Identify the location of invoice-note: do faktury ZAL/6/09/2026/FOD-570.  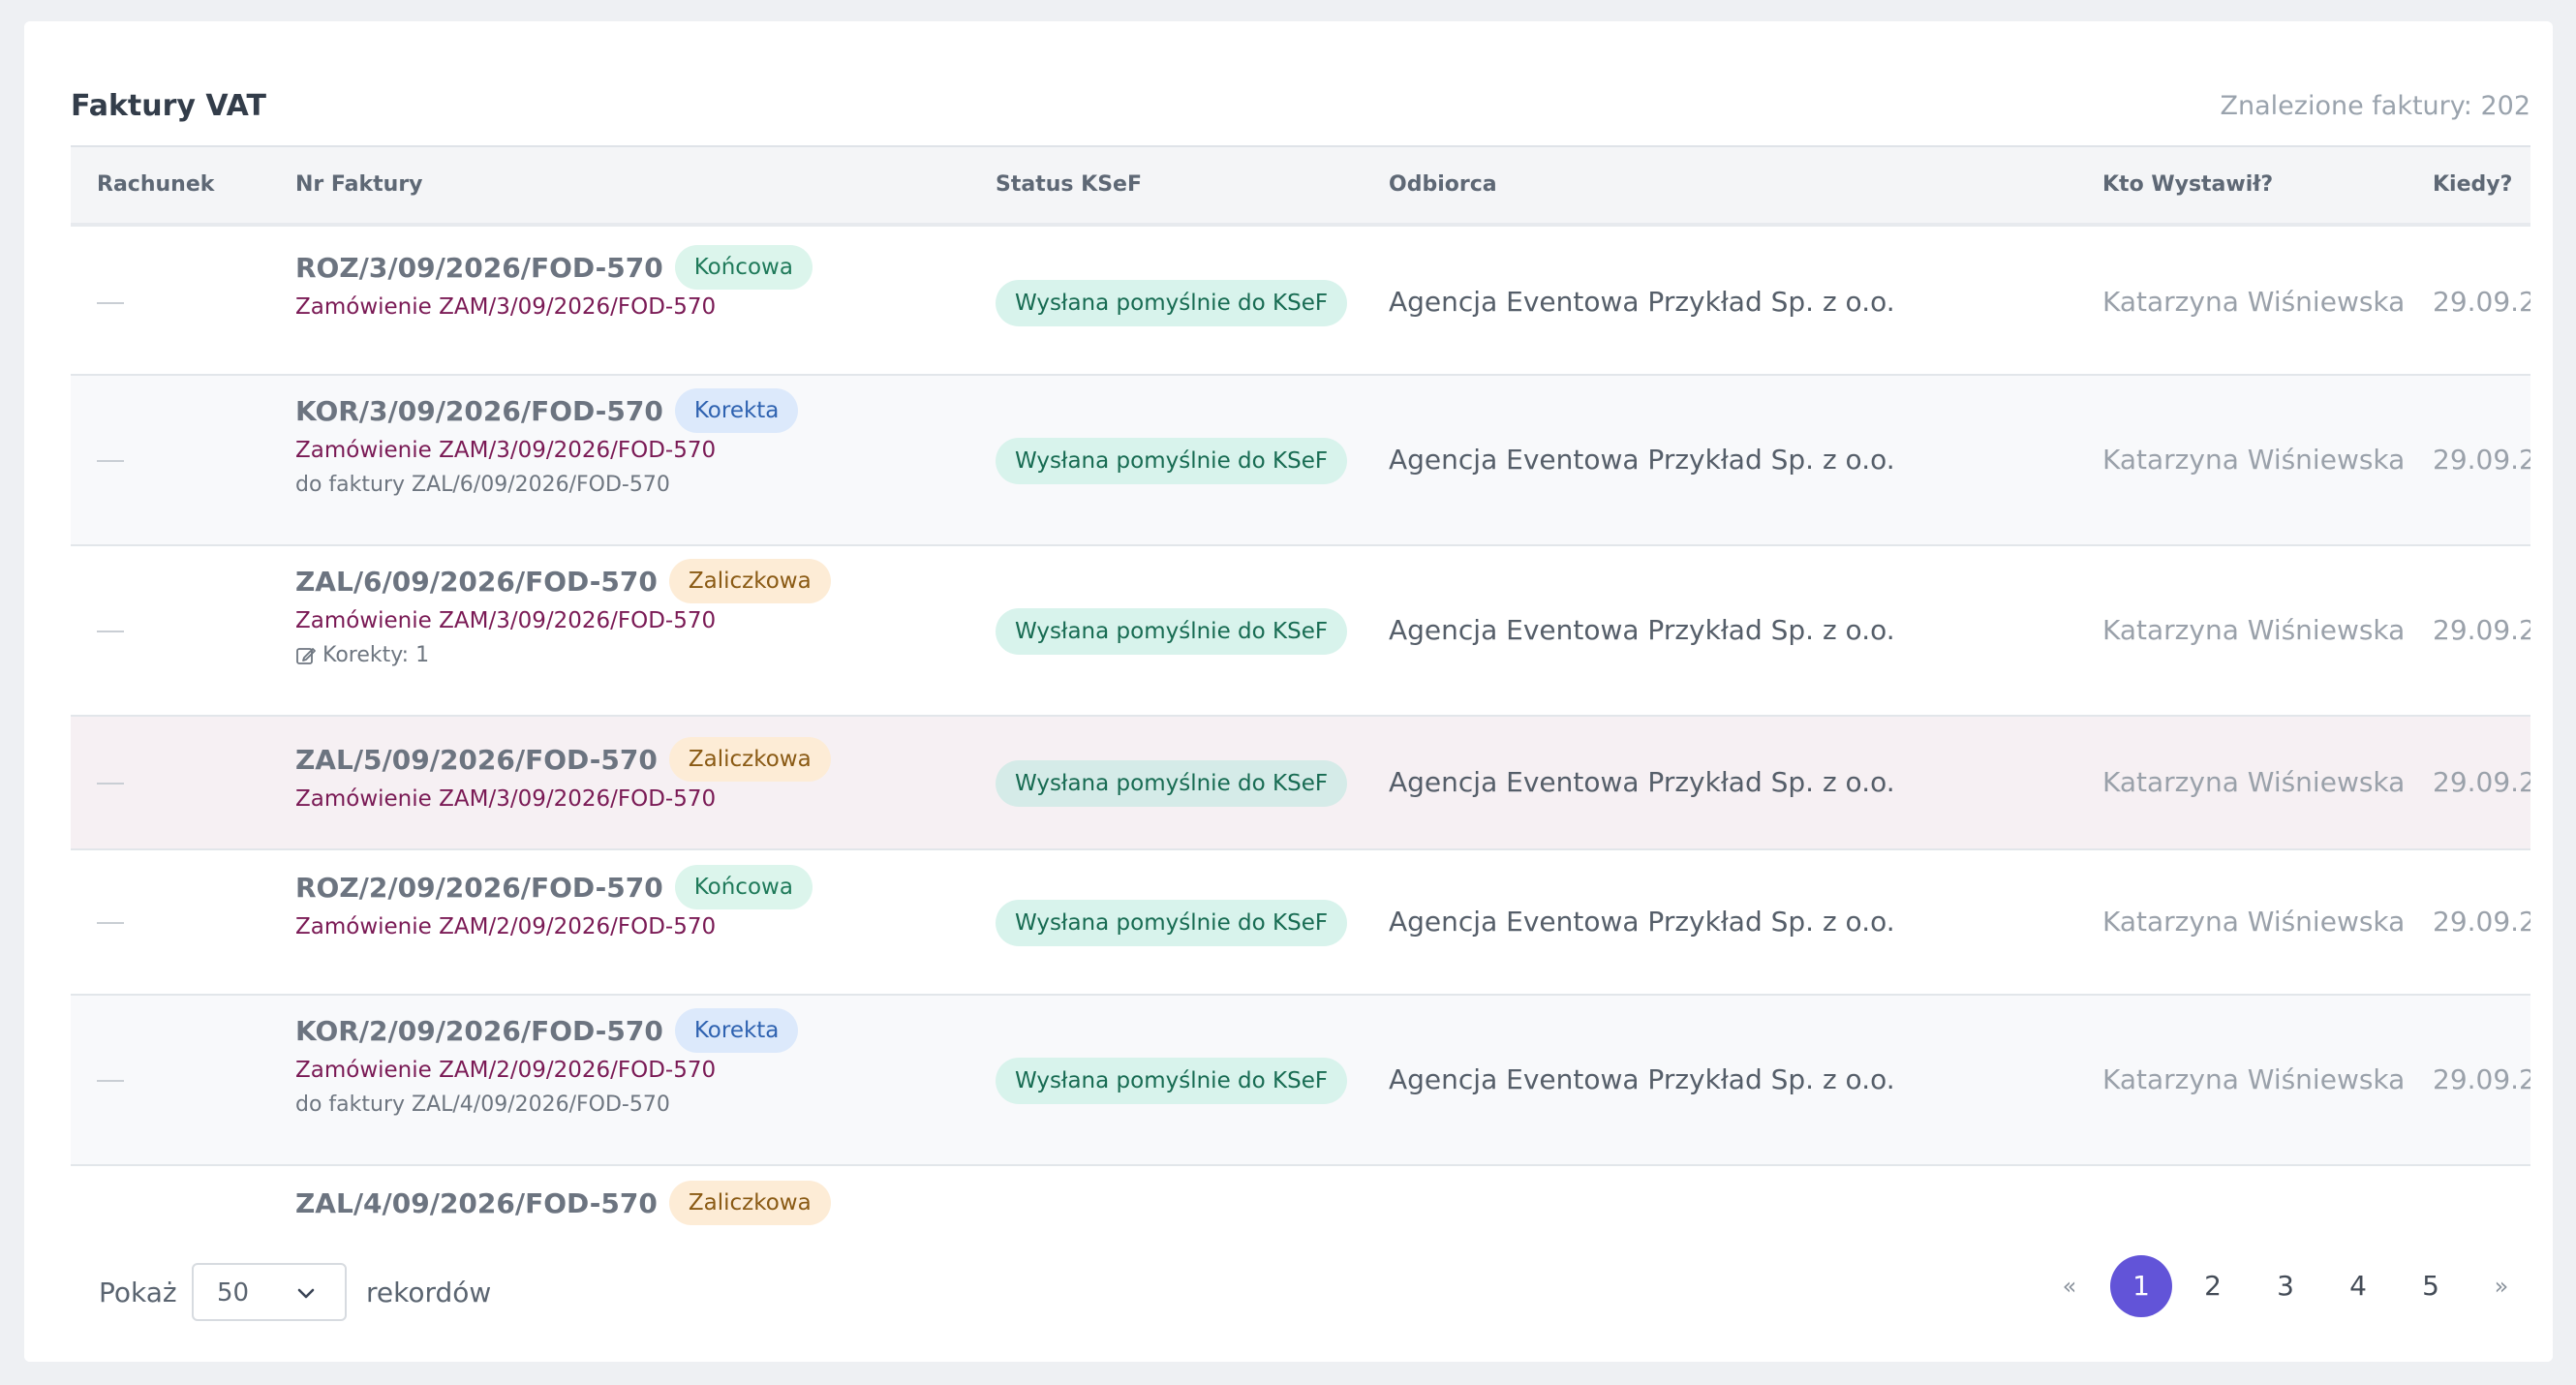
(546, 485).